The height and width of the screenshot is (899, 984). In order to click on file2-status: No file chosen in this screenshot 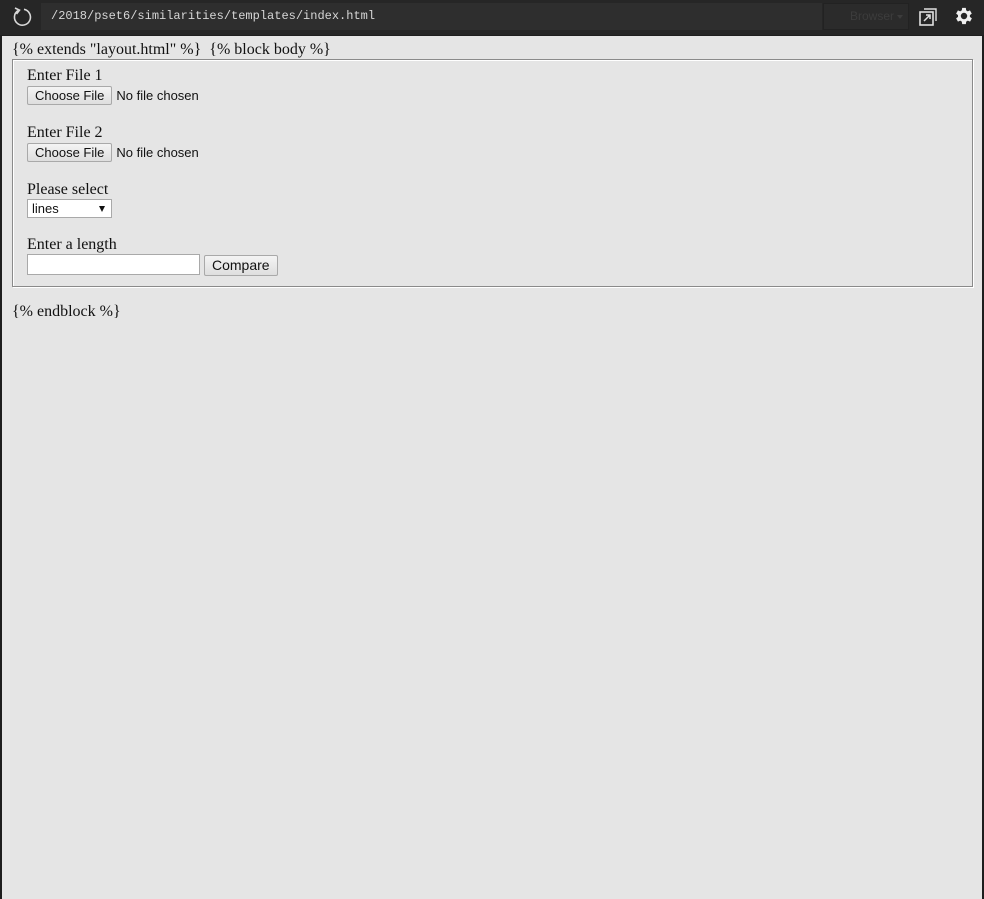, I will do `click(157, 152)`.